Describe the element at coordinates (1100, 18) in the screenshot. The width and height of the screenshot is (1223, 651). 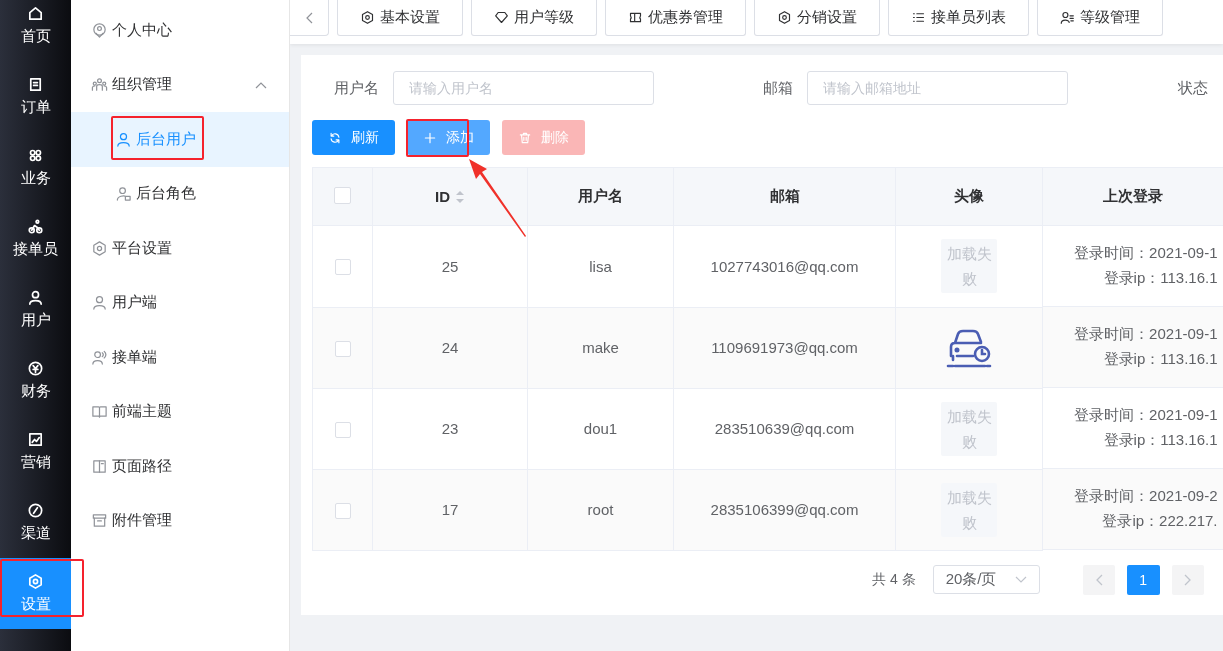
I see `tab: 等级管理` at that location.